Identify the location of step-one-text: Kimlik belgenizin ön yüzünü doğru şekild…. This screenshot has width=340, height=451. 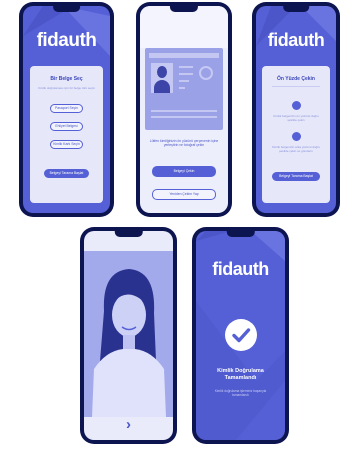
(296, 118).